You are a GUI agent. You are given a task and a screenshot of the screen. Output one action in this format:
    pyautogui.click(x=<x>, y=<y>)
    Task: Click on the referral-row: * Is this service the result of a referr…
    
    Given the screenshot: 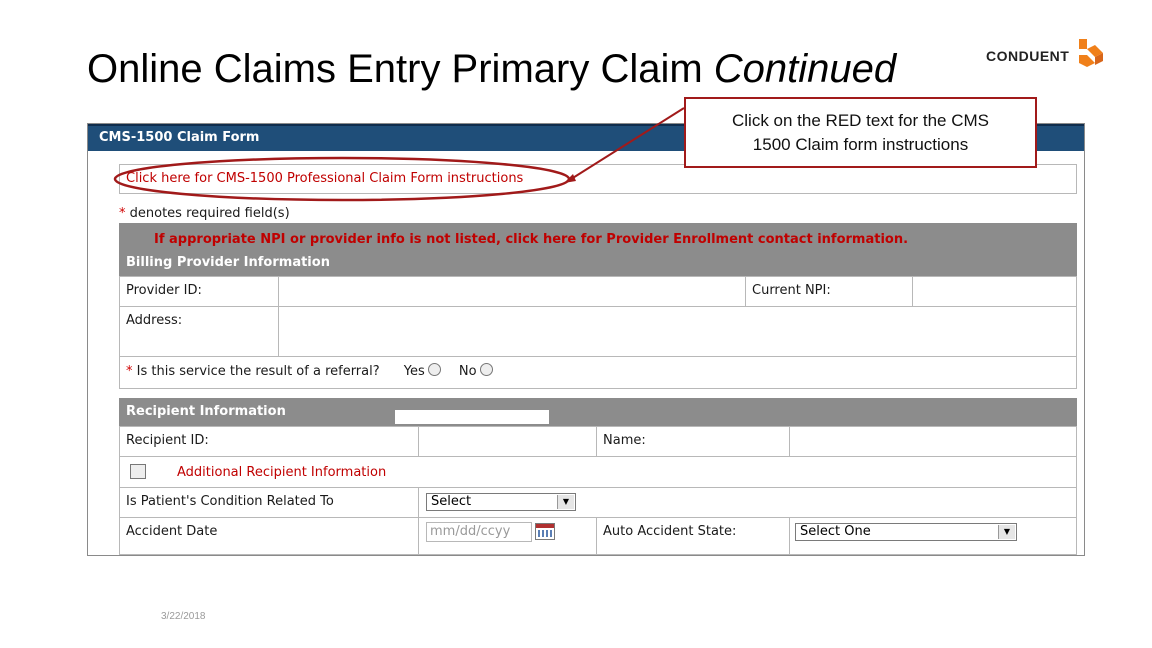 What is the action you would take?
    pyautogui.click(x=598, y=372)
    